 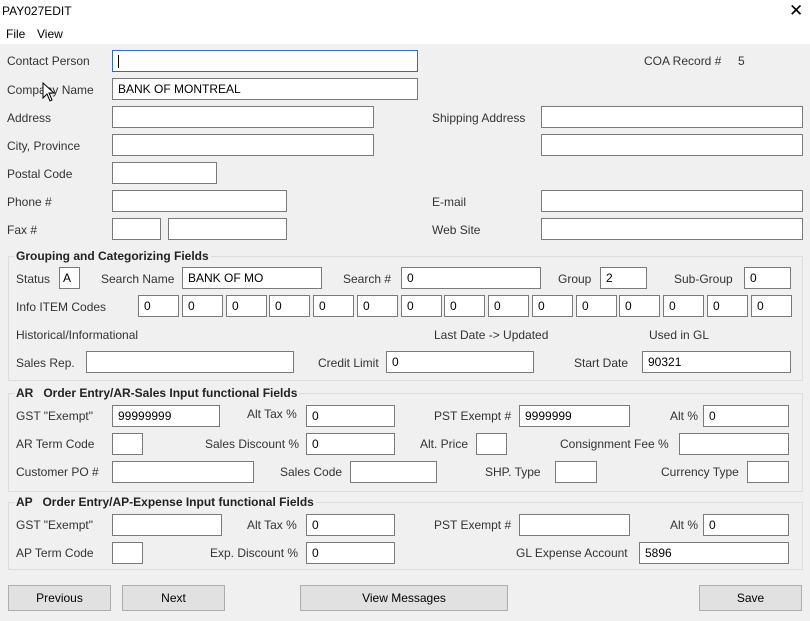 What do you see at coordinates (243, 145) in the screenshot?
I see `city-province-field` at bounding box center [243, 145].